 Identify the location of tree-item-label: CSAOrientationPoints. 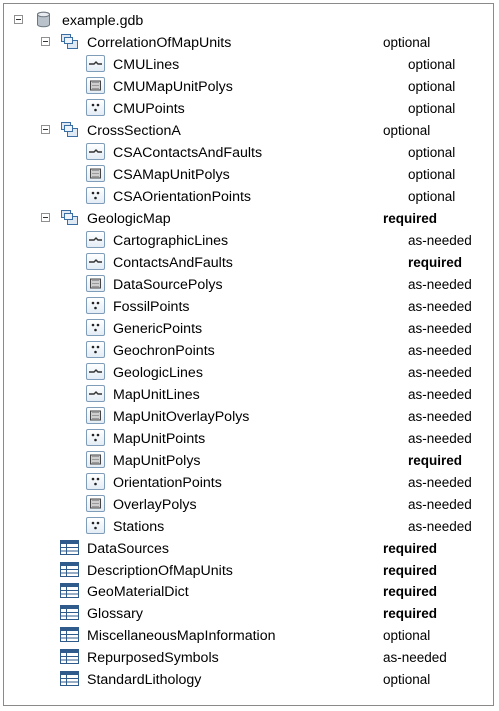
(182, 196).